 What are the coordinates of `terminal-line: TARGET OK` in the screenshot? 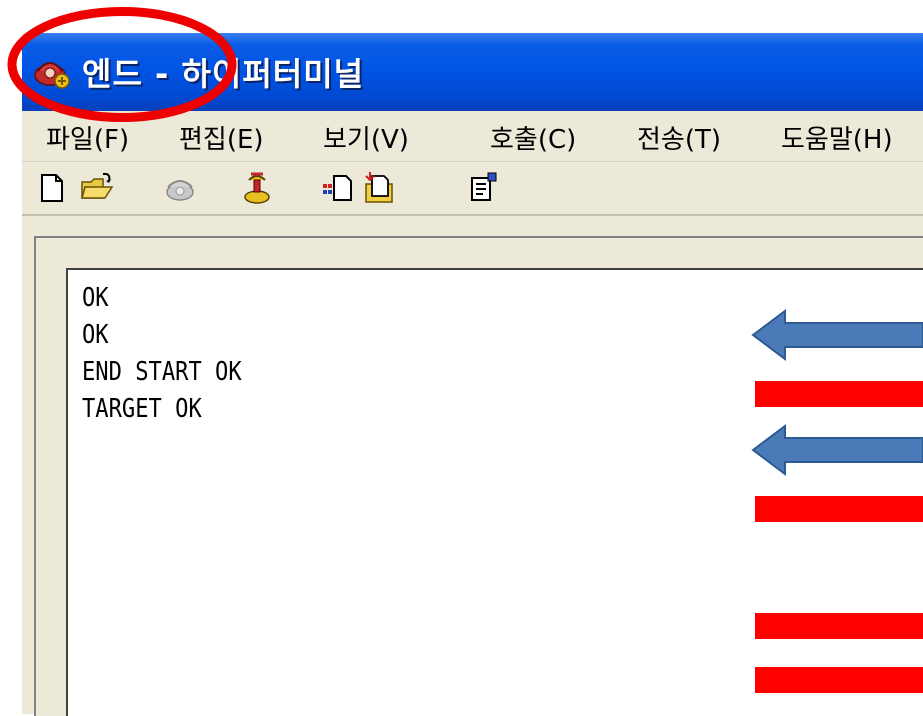 It's located at (142, 409).